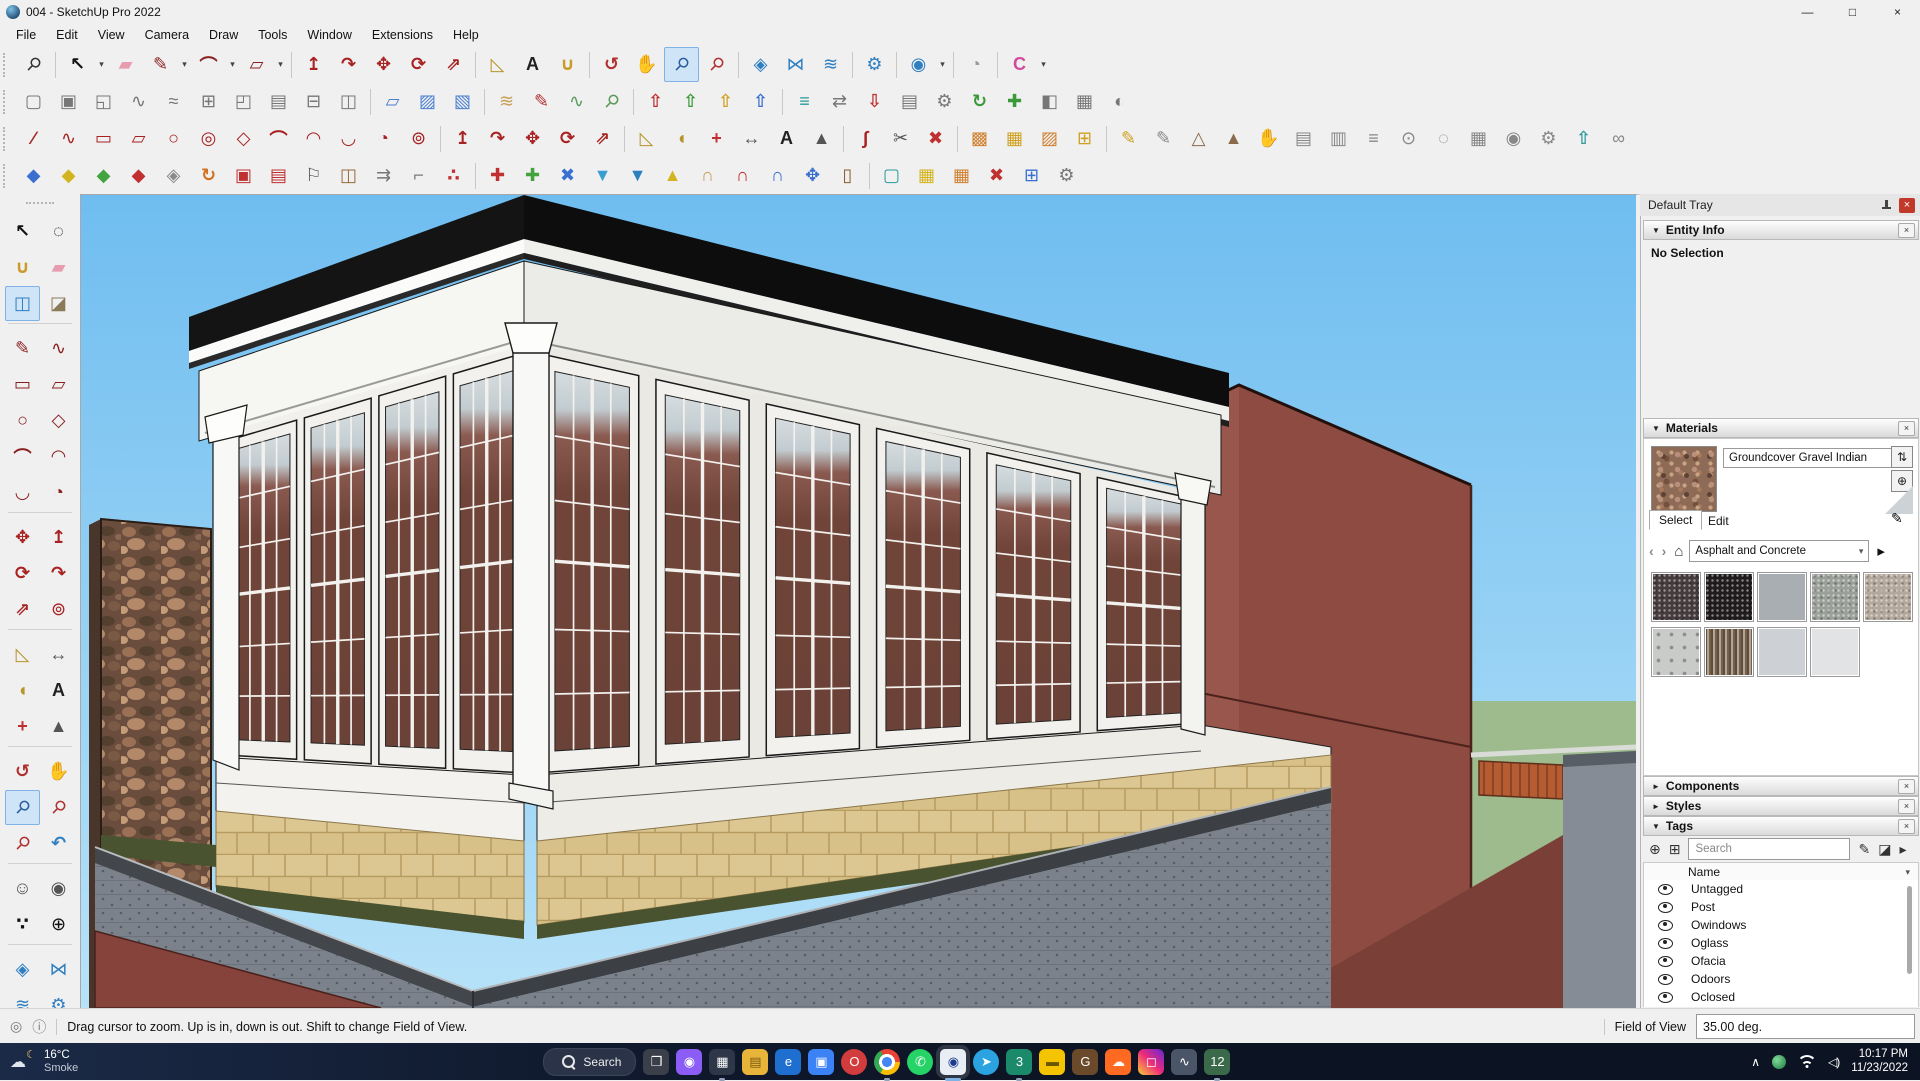 Image resolution: width=1920 pixels, height=1081 pixels. What do you see at coordinates (418, 175) in the screenshot?
I see `ext-hook-gray-button: ⌐` at bounding box center [418, 175].